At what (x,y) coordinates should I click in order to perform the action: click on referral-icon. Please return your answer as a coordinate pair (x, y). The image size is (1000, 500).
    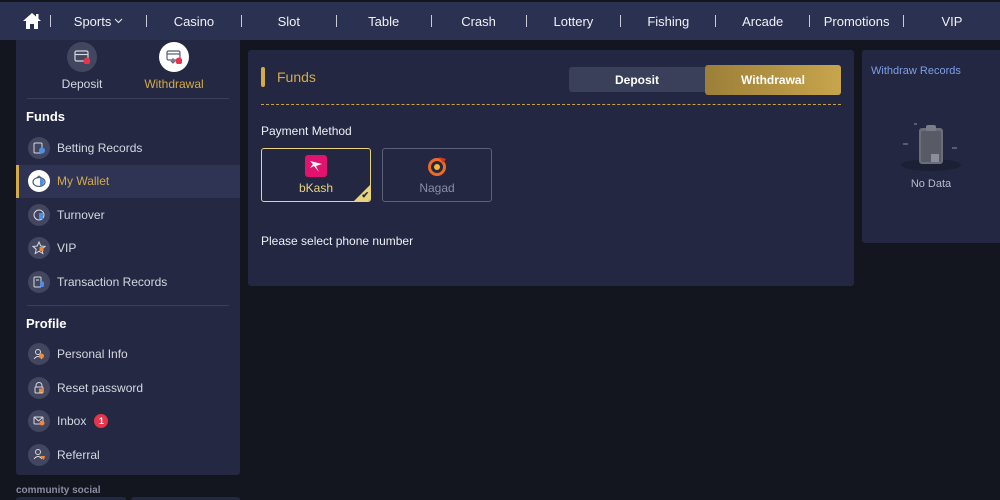
    Looking at the image, I should click on (39, 454).